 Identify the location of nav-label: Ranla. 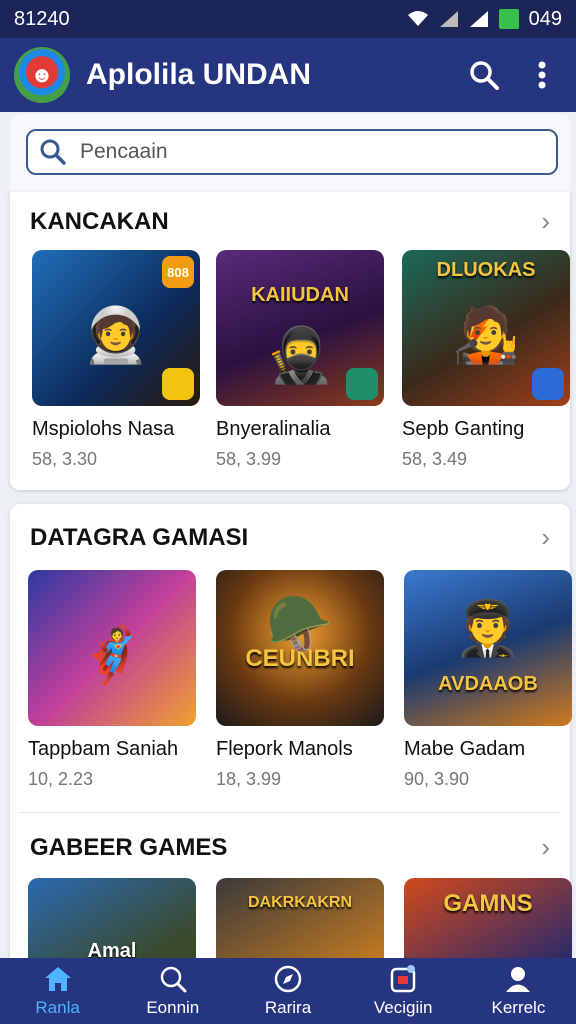
(57, 1007).